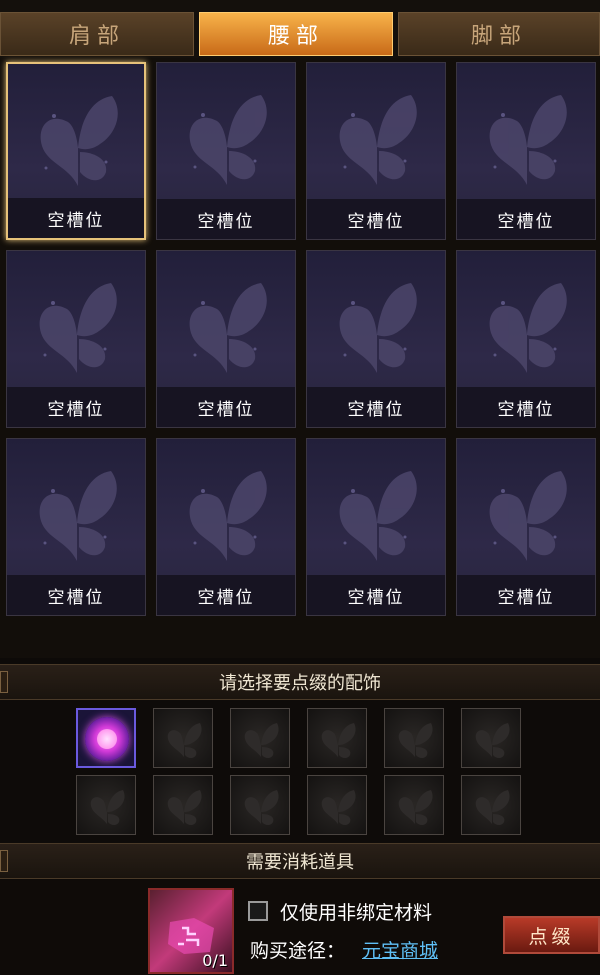 This screenshot has width=600, height=975. What do you see at coordinates (298, 951) in the screenshot?
I see `purchase-label: 购买途径：` at bounding box center [298, 951].